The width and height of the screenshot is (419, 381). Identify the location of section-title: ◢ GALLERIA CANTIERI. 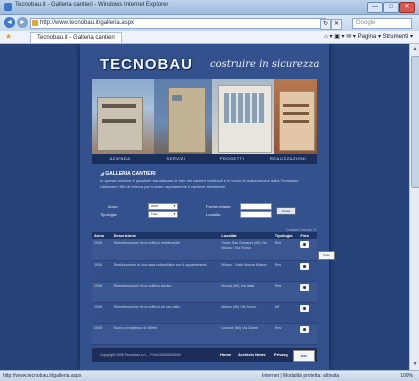
(128, 174).